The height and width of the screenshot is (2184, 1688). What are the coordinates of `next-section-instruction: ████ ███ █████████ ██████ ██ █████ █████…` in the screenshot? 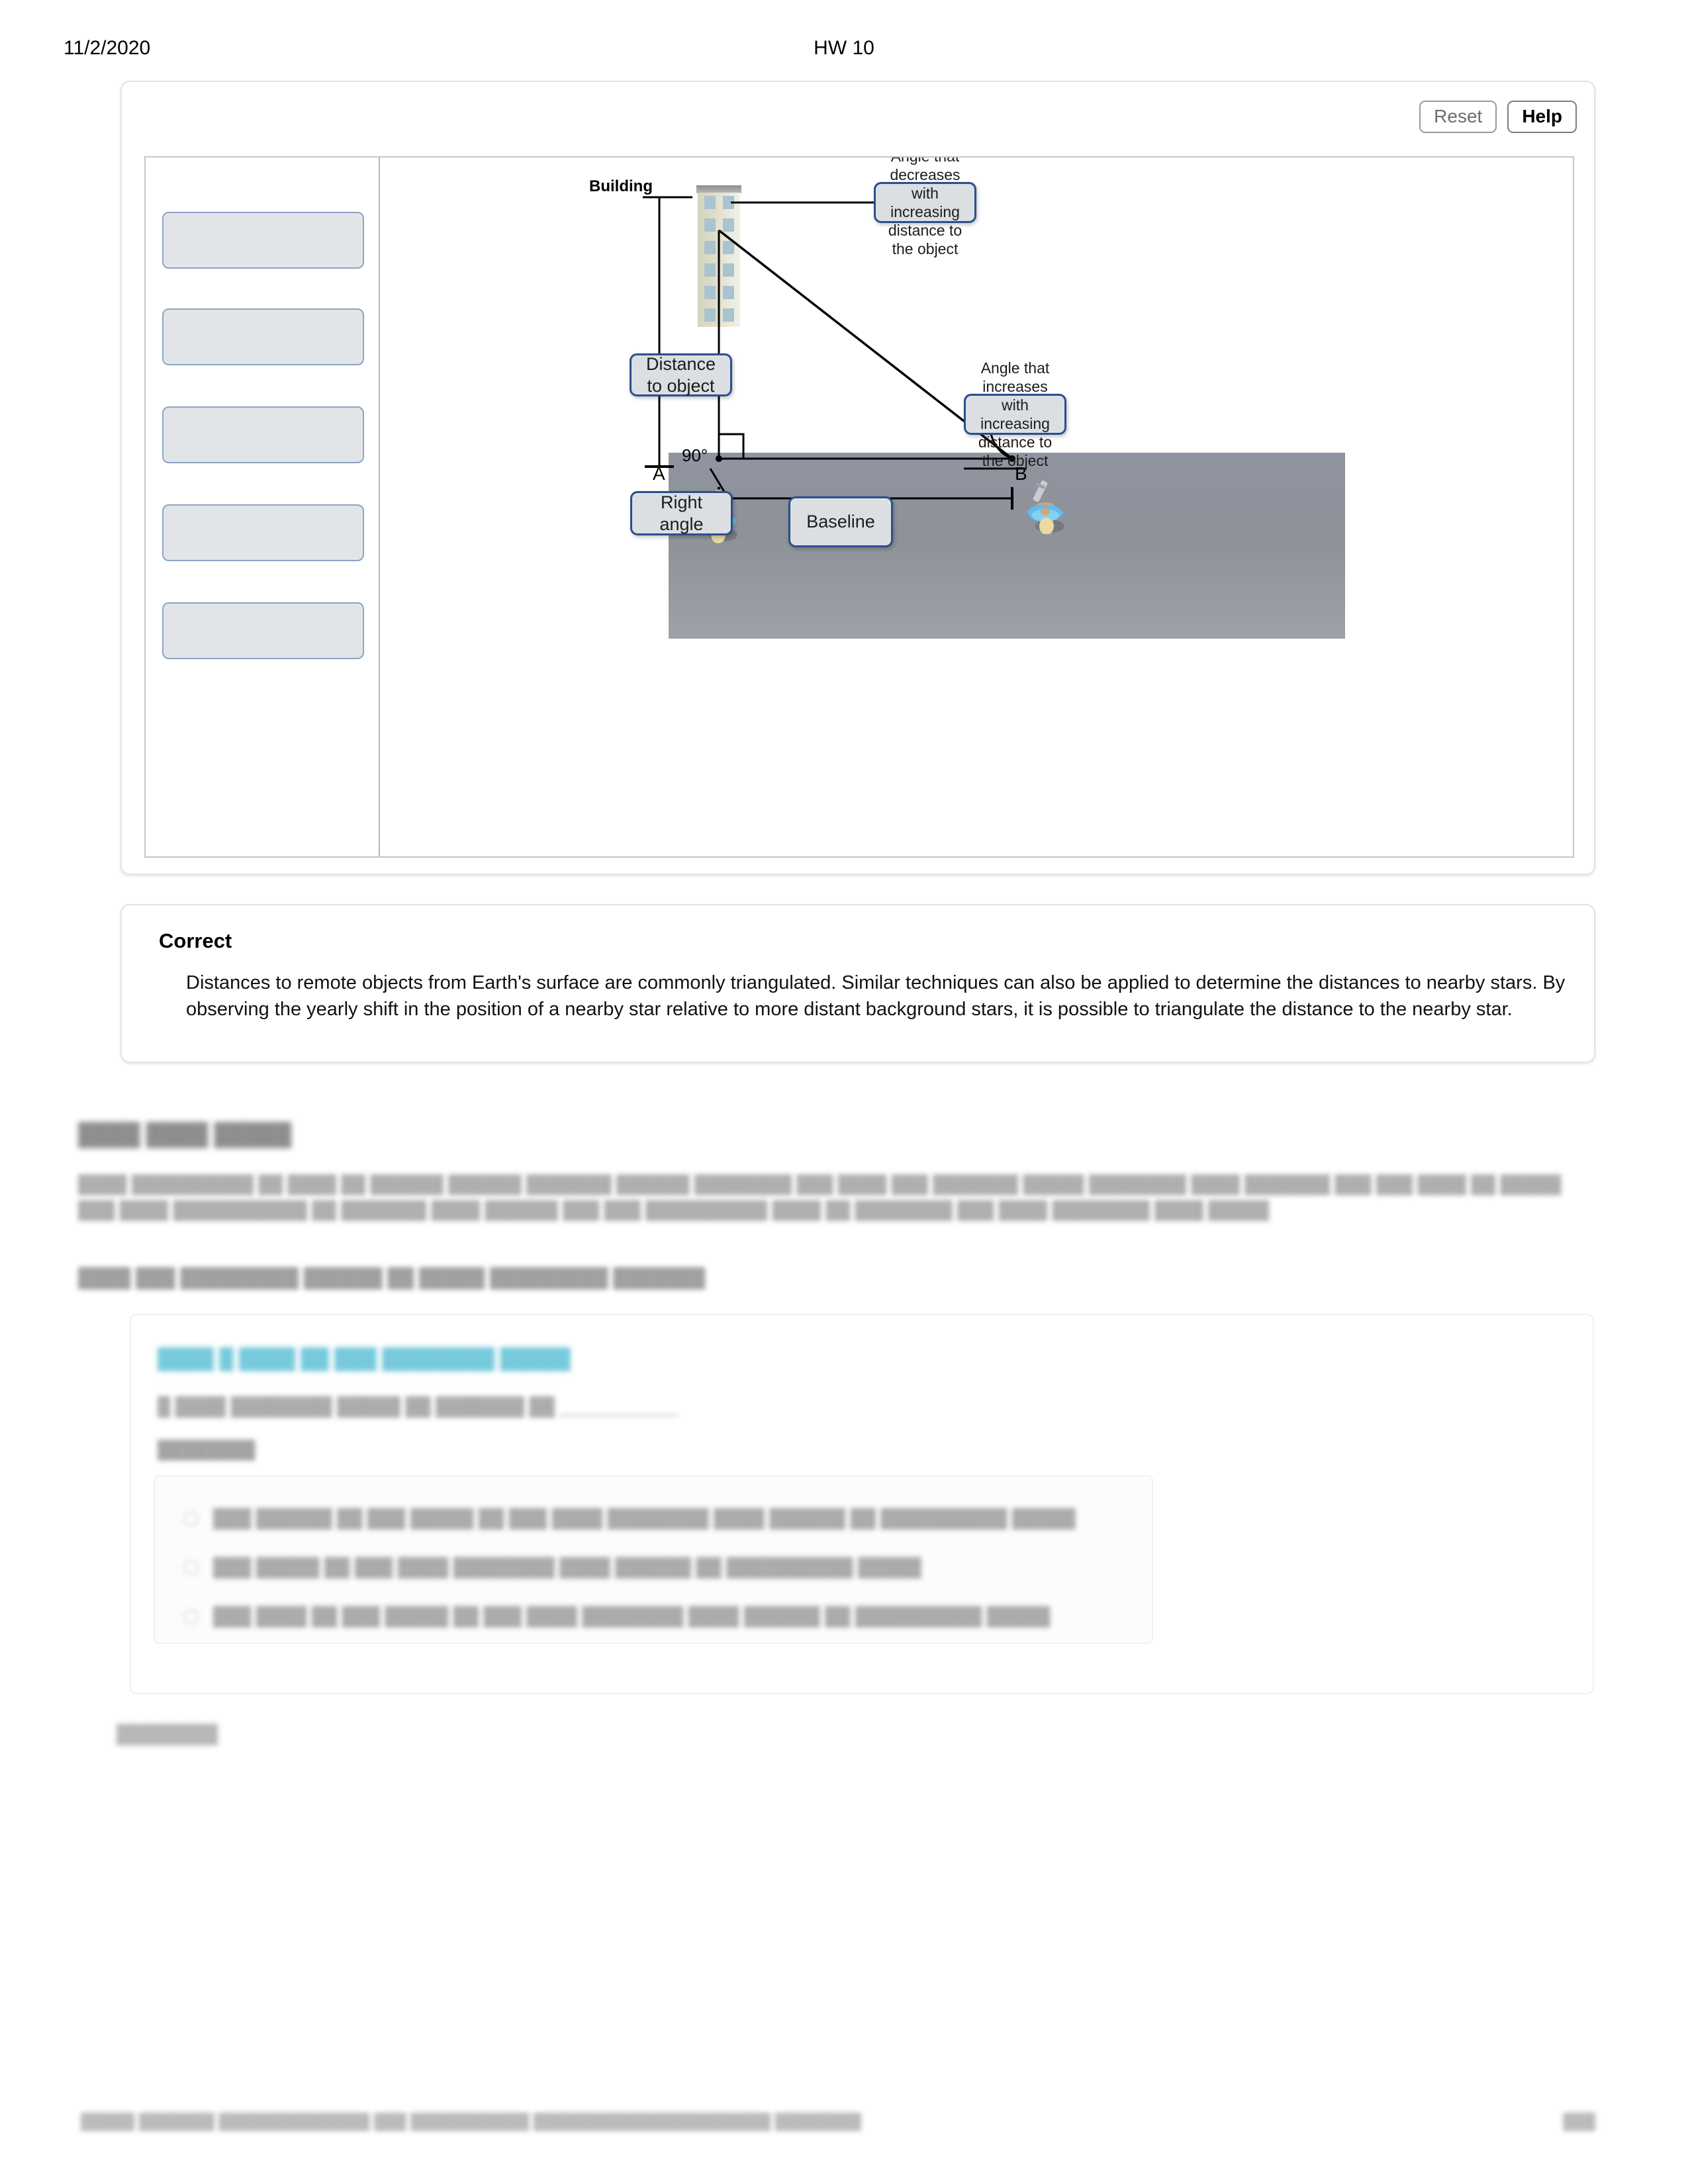 It's located at (392, 1277).